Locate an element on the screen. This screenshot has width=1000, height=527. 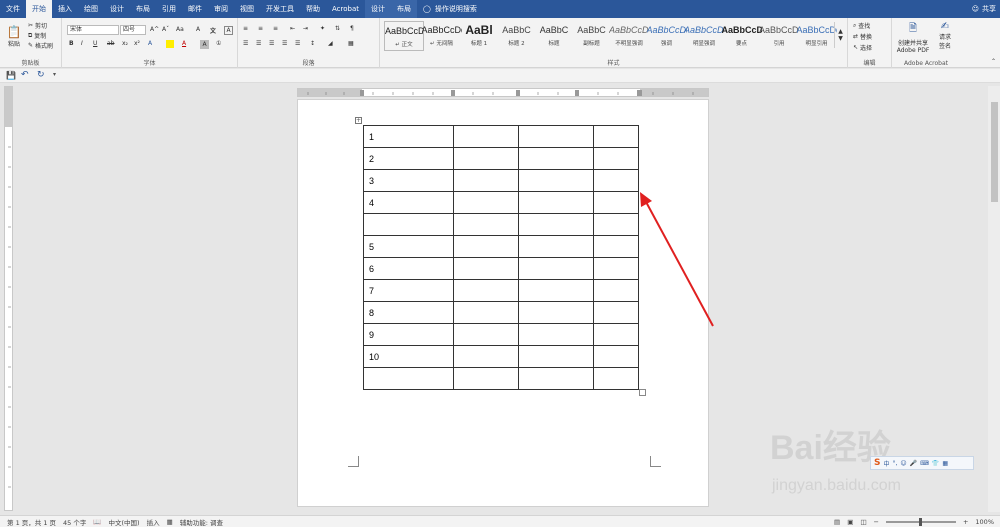
justify-icon: ☰ is located at coordinates (284, 43).